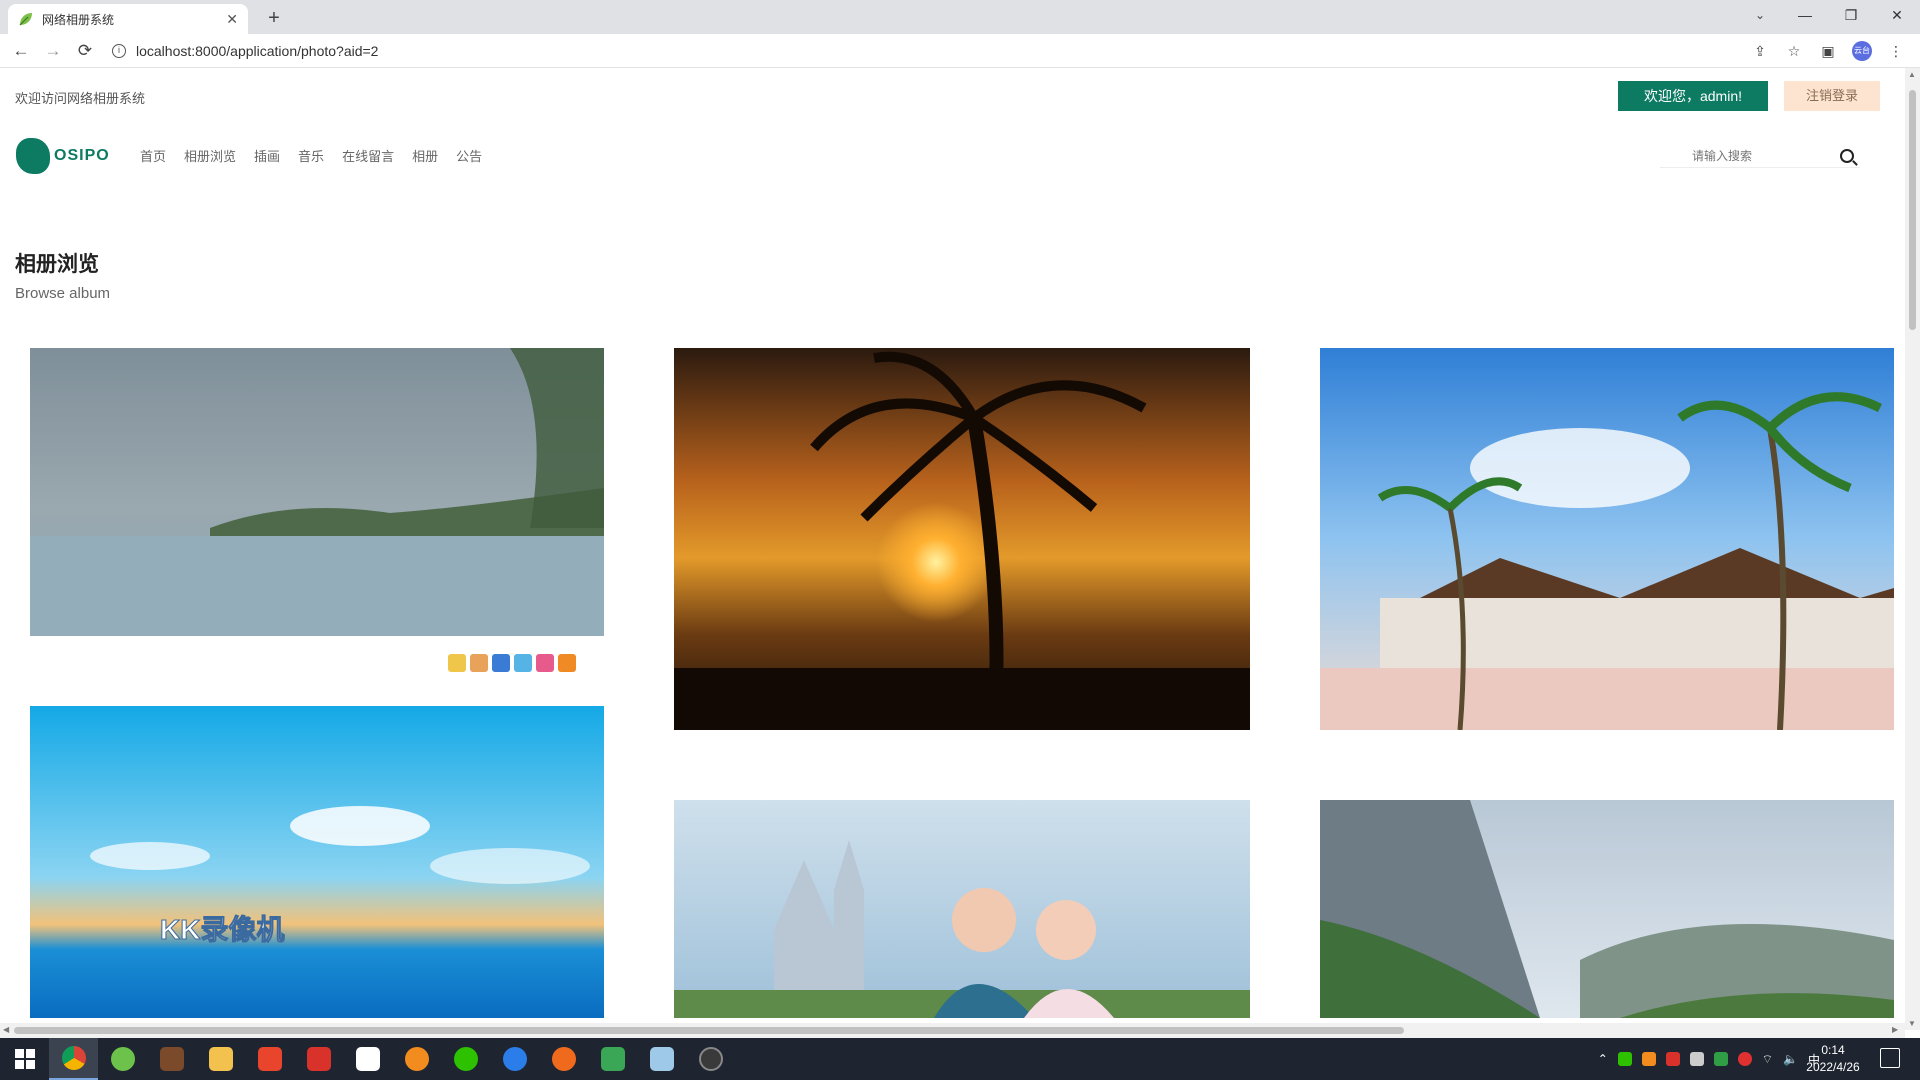 The height and width of the screenshot is (1080, 1920). I want to click on tray-search-icon, so click(1648, 1059).